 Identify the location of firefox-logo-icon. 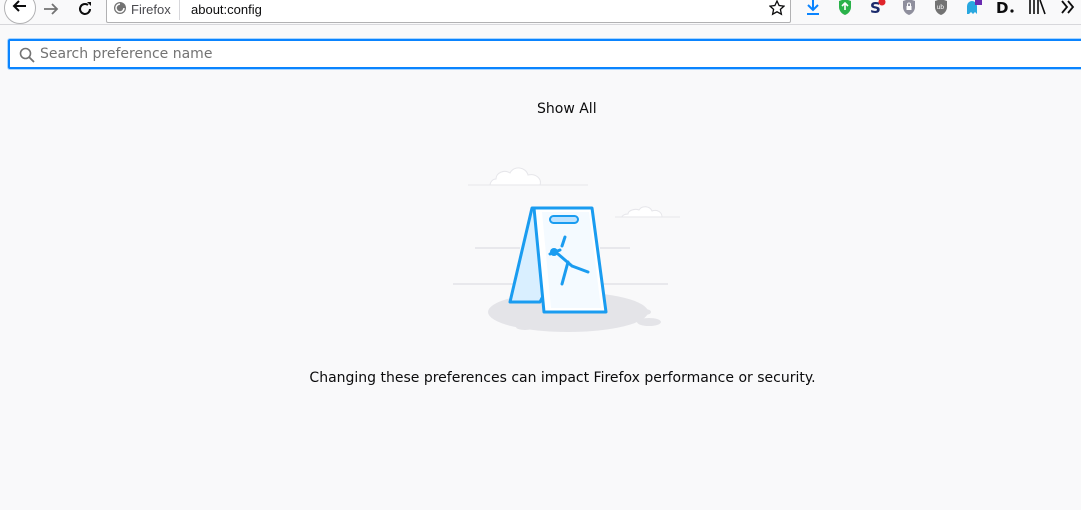
(120, 9).